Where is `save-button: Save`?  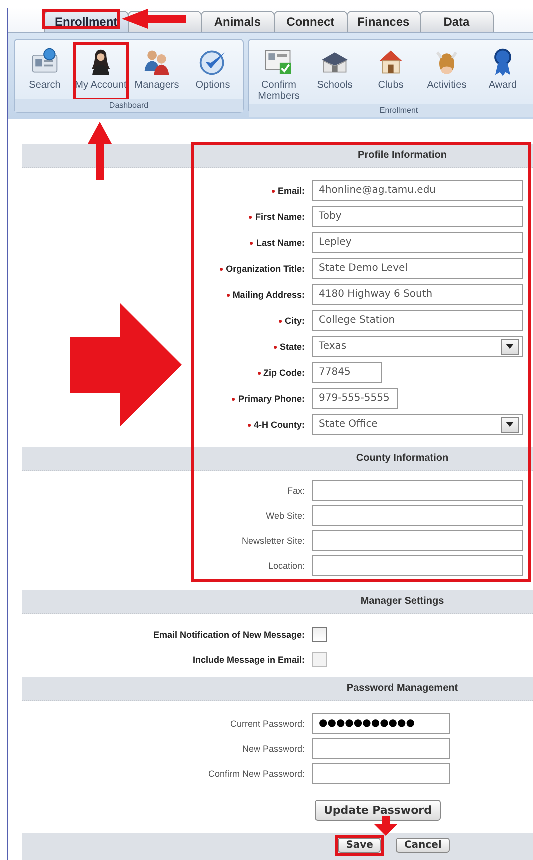
save-button: Save is located at coordinates (360, 845).